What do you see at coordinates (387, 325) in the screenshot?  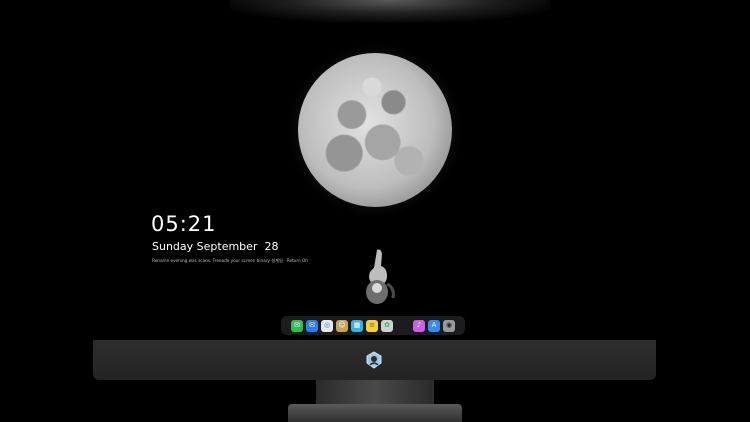 I see `photos-icon: ✿` at bounding box center [387, 325].